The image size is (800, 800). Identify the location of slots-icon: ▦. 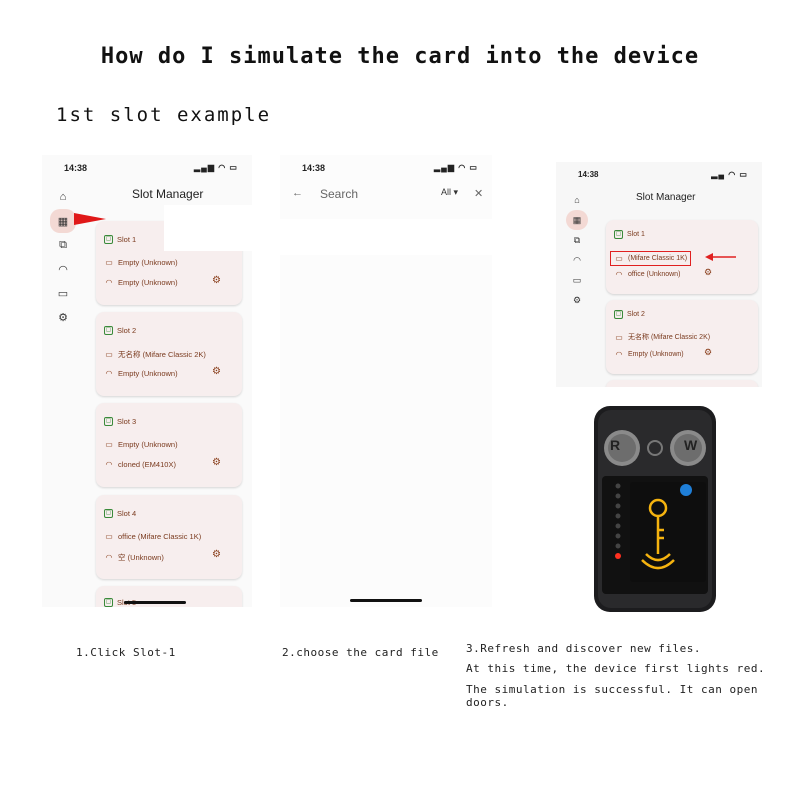
(577, 220).